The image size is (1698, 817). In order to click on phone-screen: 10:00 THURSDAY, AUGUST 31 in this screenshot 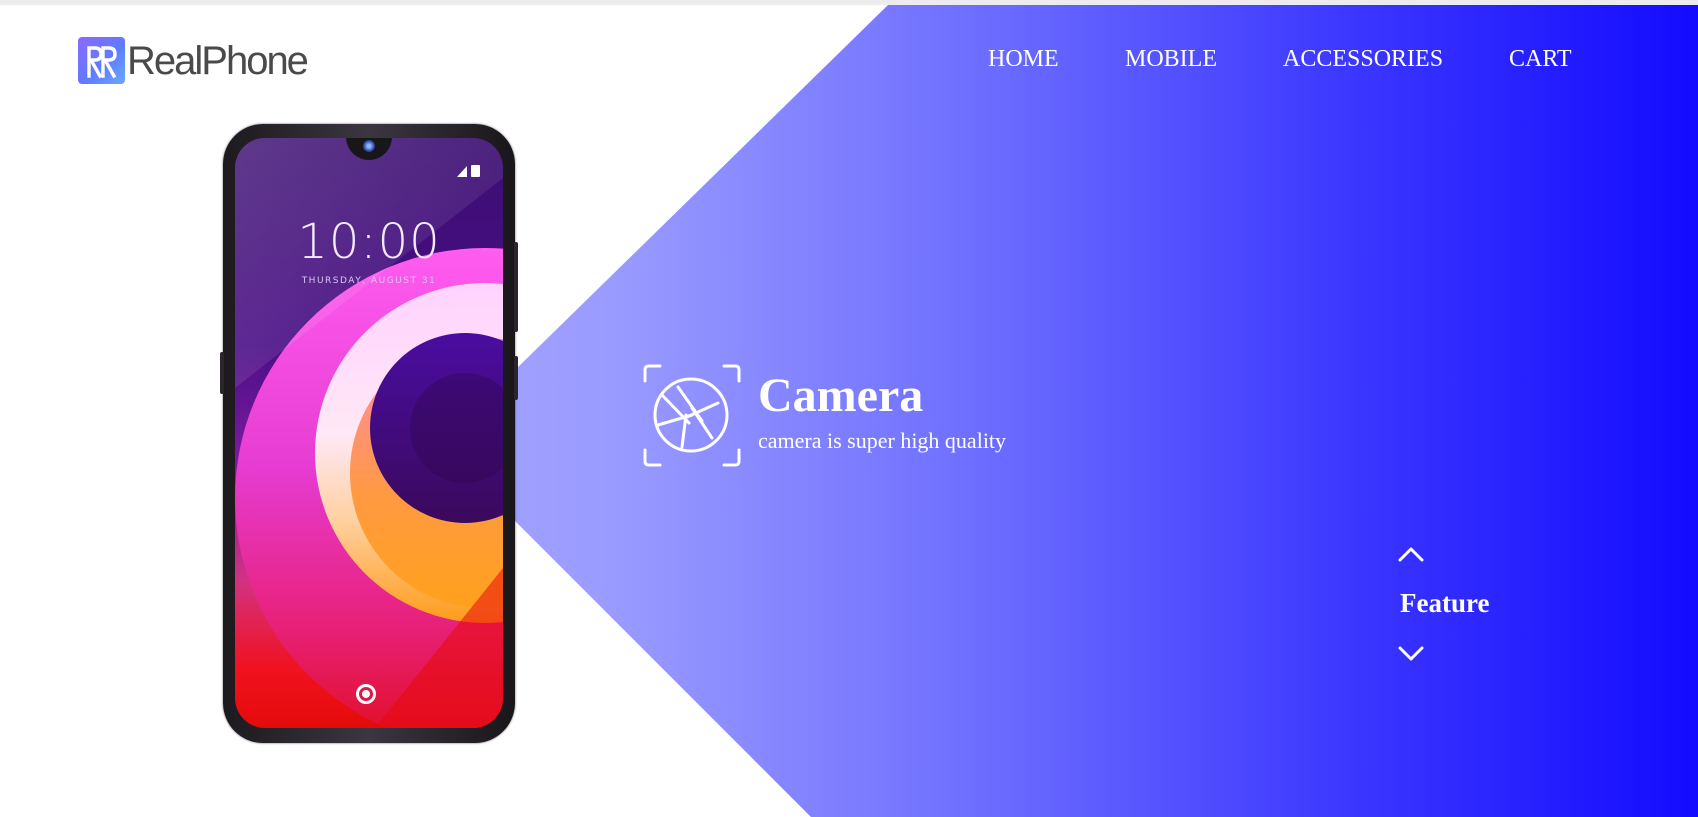, I will do `click(369, 433)`.